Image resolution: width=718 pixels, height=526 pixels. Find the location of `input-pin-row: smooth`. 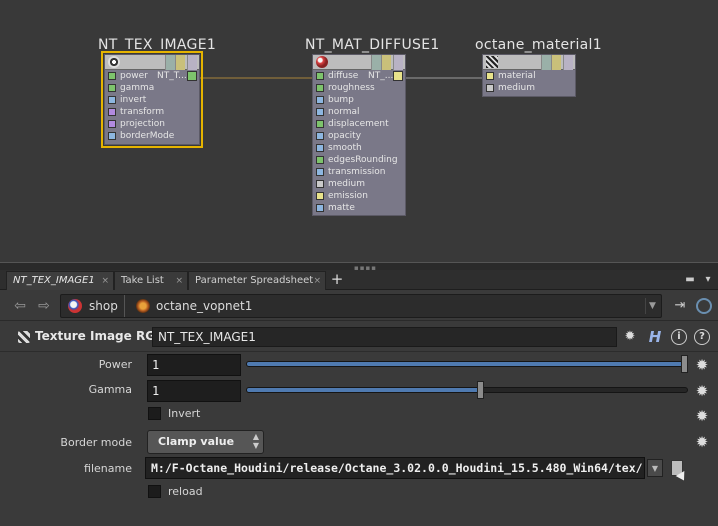

input-pin-row: smooth is located at coordinates (359, 148).